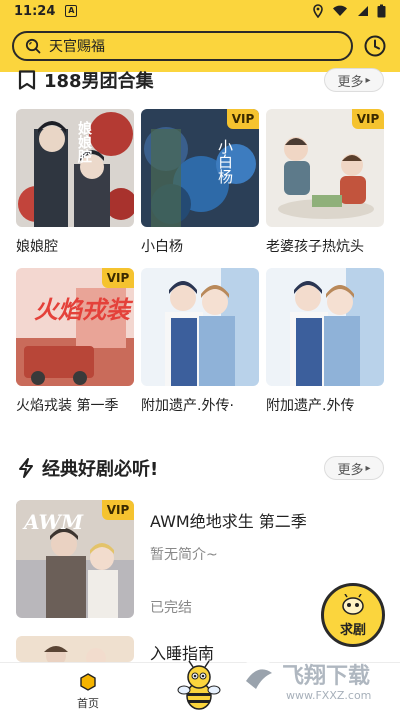 The height and width of the screenshot is (711, 400). I want to click on top-bar: 11:24 A 天官赐福, so click(200, 36).